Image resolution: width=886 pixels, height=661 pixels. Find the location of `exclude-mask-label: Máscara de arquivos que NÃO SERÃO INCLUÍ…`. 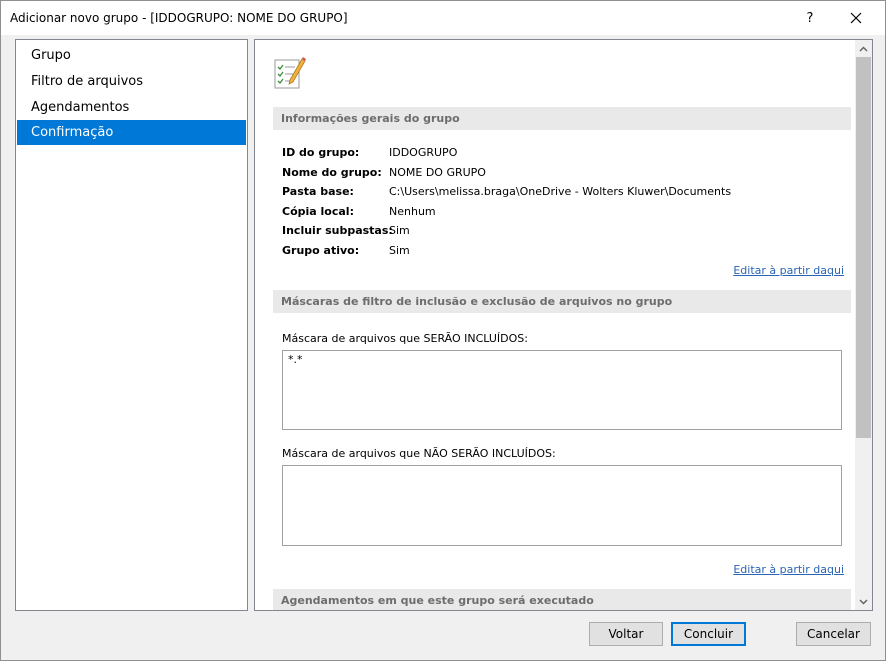

exclude-mask-label: Máscara de arquivos que NÃO SERÃO INCLUÍ… is located at coordinates (419, 453).